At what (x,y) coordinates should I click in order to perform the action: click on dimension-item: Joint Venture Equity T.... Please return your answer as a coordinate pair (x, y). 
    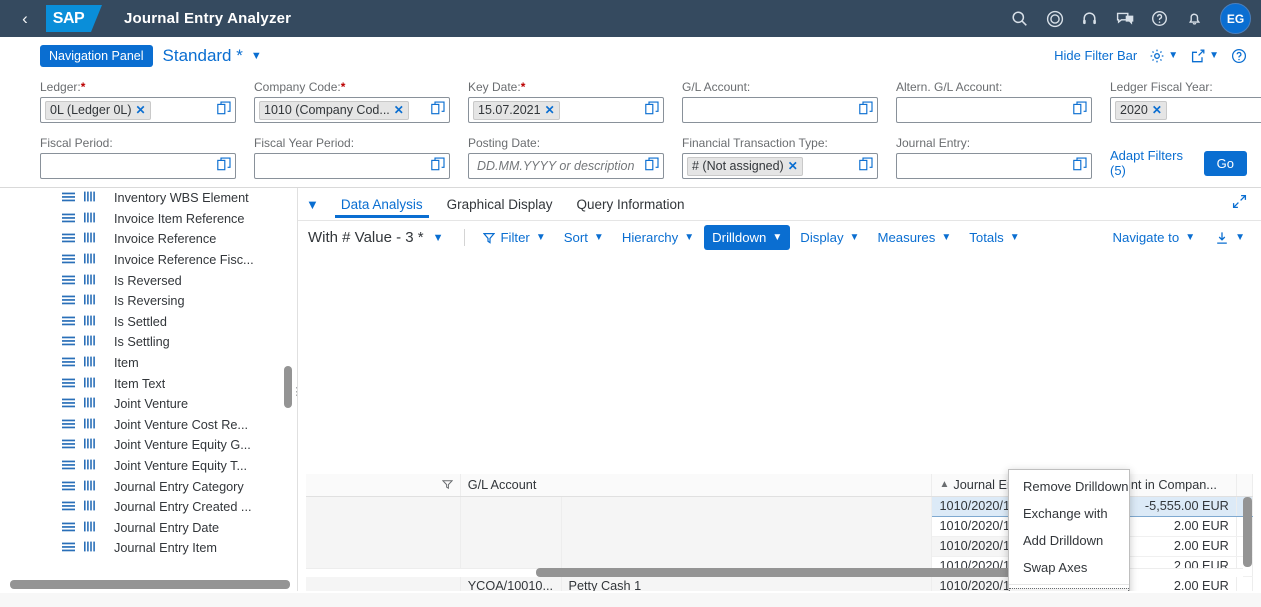
    Looking at the image, I should click on (148, 466).